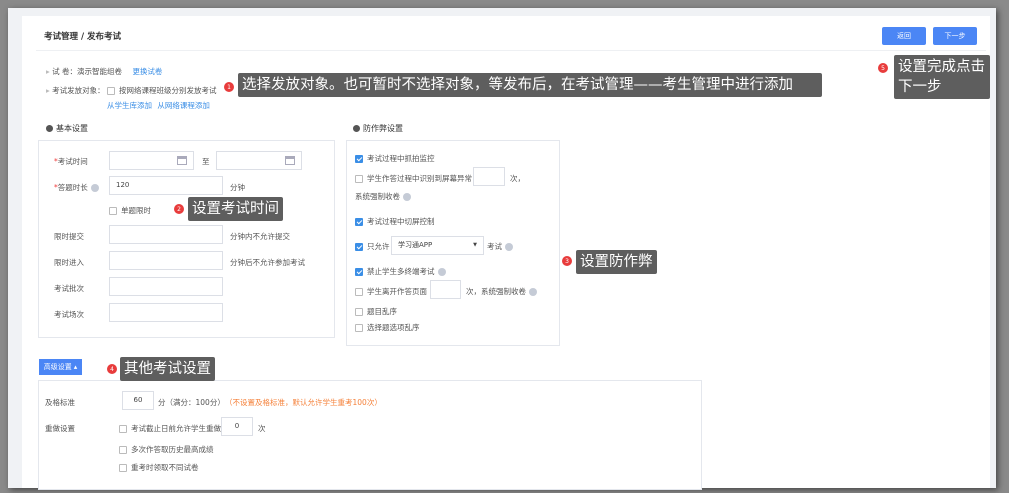 The image size is (1009, 493). What do you see at coordinates (71, 161) in the screenshot?
I see `exam-time-label: *考试时间` at bounding box center [71, 161].